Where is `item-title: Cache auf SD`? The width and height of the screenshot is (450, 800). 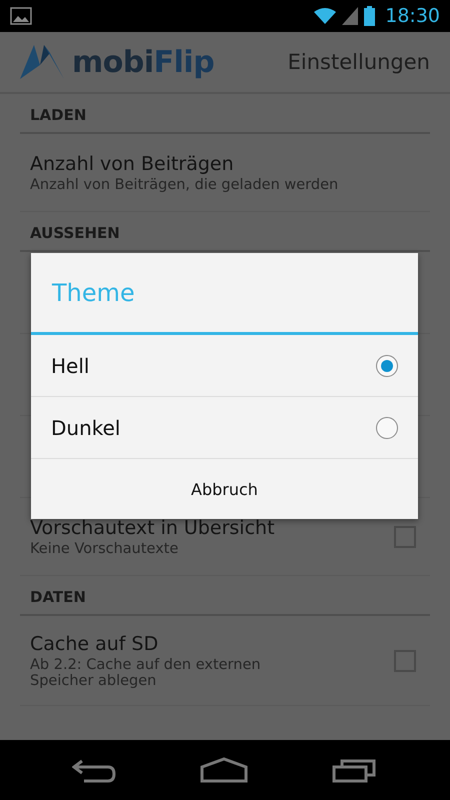 item-title: Cache auf SD is located at coordinates (95, 643).